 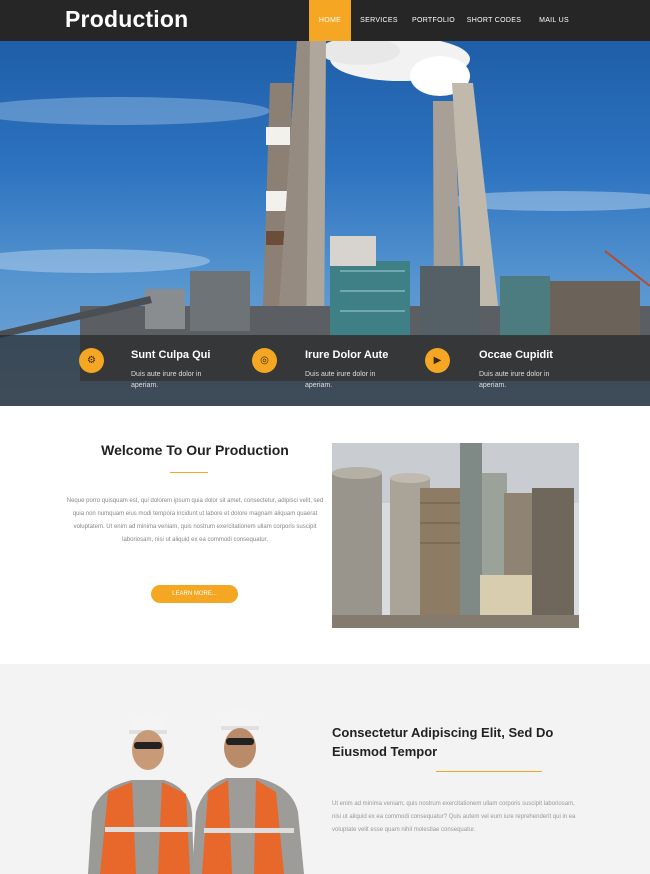 What do you see at coordinates (330, 20) in the screenshot?
I see `menu-item-home: HOME` at bounding box center [330, 20].